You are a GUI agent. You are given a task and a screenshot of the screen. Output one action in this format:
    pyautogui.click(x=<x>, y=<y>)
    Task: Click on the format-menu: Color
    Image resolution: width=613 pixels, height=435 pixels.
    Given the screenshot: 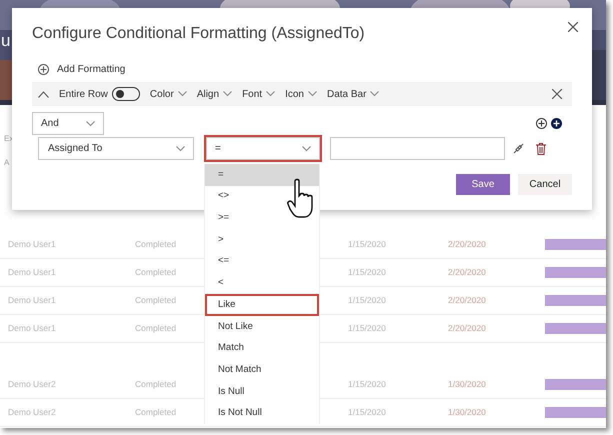 What is the action you would take?
    pyautogui.click(x=168, y=94)
    